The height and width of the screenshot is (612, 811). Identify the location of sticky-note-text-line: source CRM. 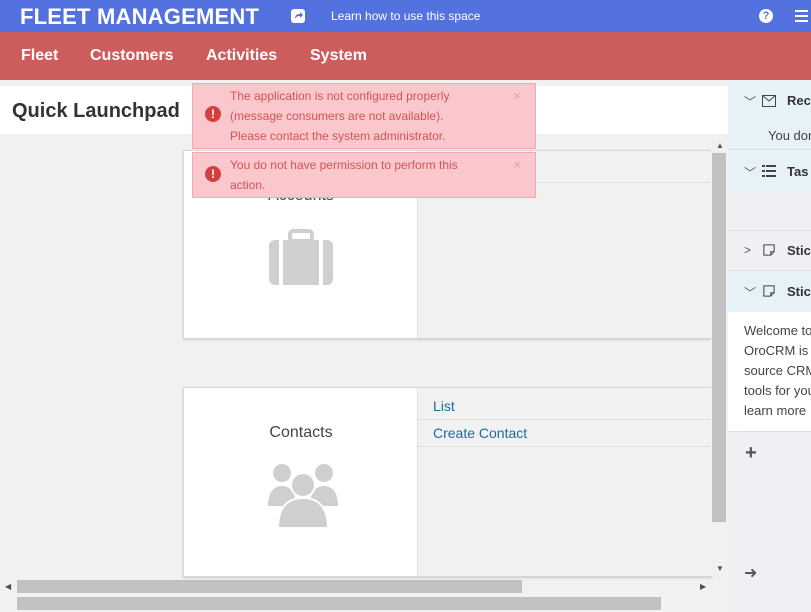
(777, 370).